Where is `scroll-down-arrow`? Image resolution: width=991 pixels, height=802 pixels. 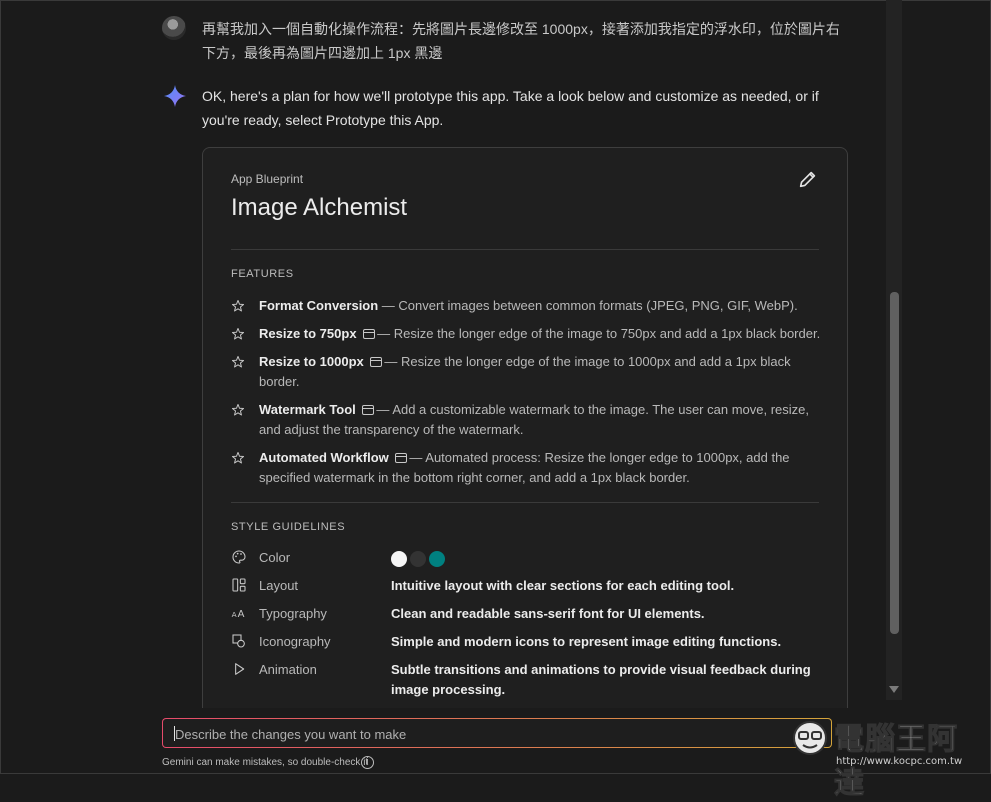
scroll-down-arrow is located at coordinates (894, 689).